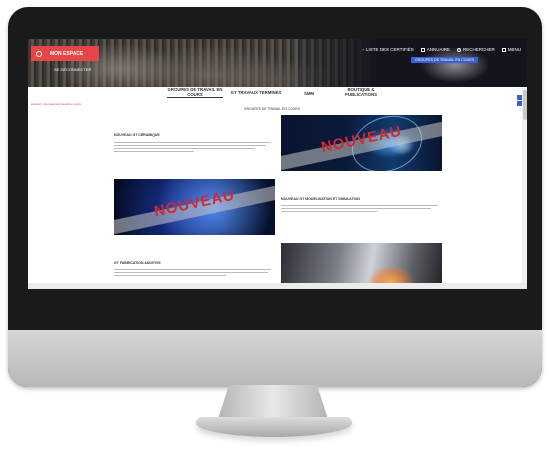 The height and width of the screenshot is (450, 549). What do you see at coordinates (363, 49) in the screenshot?
I see `arrow-icon: ›` at bounding box center [363, 49].